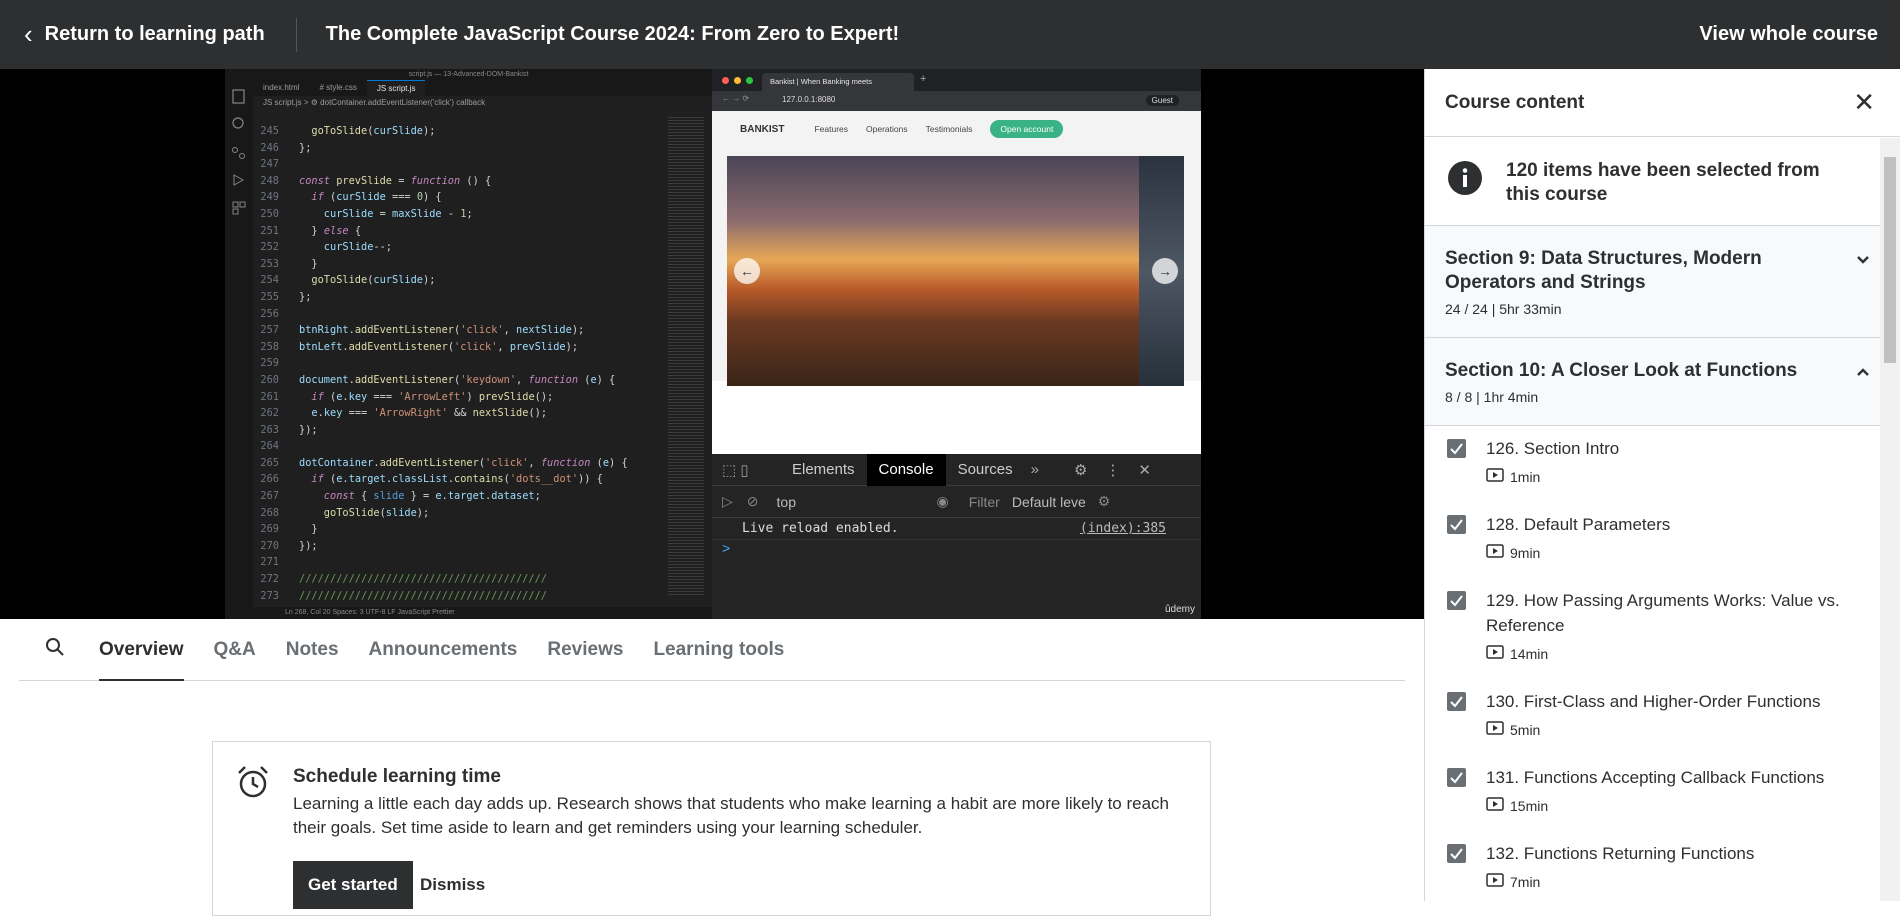  What do you see at coordinates (1517, 805) in the screenshot?
I see `lecture-duration: 15min` at bounding box center [1517, 805].